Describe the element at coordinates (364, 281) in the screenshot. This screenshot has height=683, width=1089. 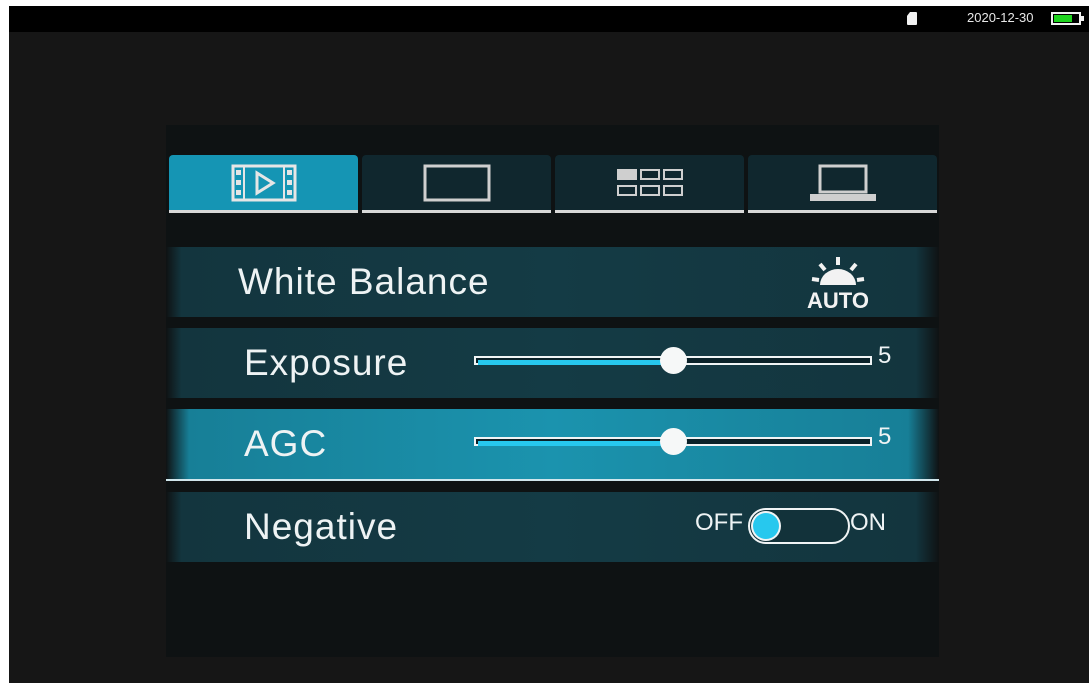
I see `white-balance-label: White Balance` at that location.